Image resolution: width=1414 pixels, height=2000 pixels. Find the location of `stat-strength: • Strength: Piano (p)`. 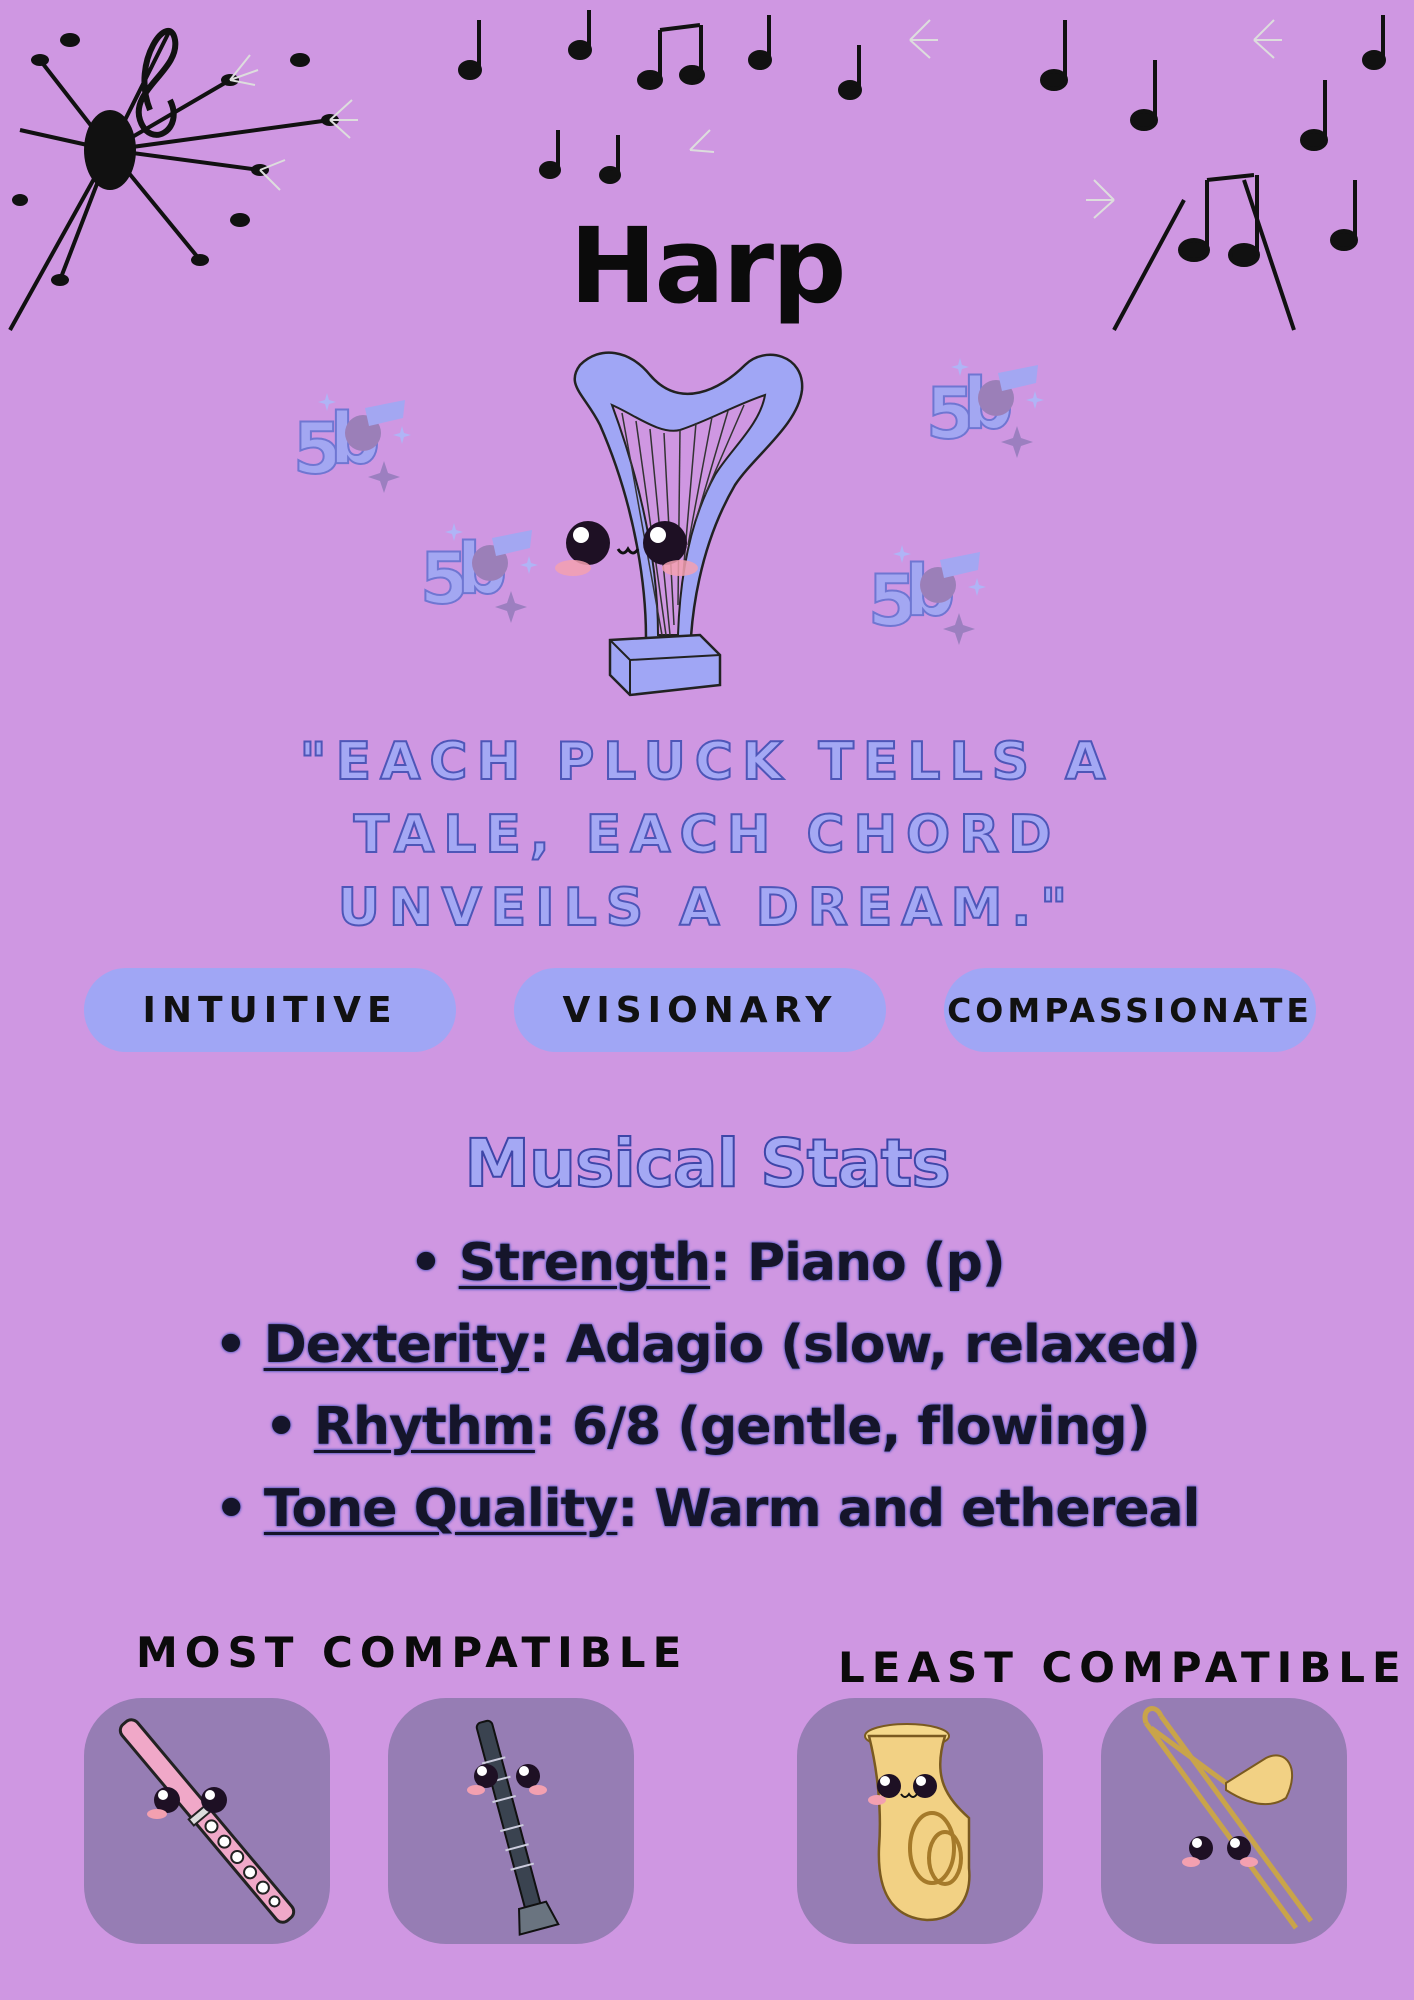

stat-strength: • Strength: Piano (p) is located at coordinates (707, 1263).